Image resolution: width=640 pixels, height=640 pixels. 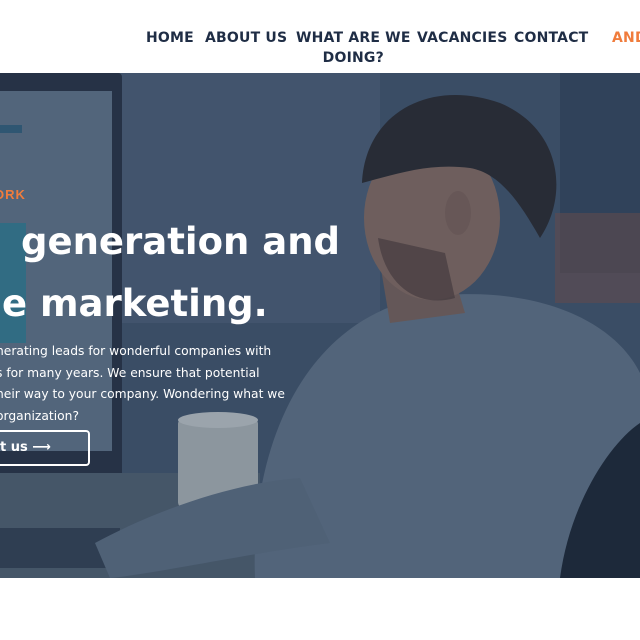 I want to click on contact-us-button: t us ⟶, so click(x=45, y=448).